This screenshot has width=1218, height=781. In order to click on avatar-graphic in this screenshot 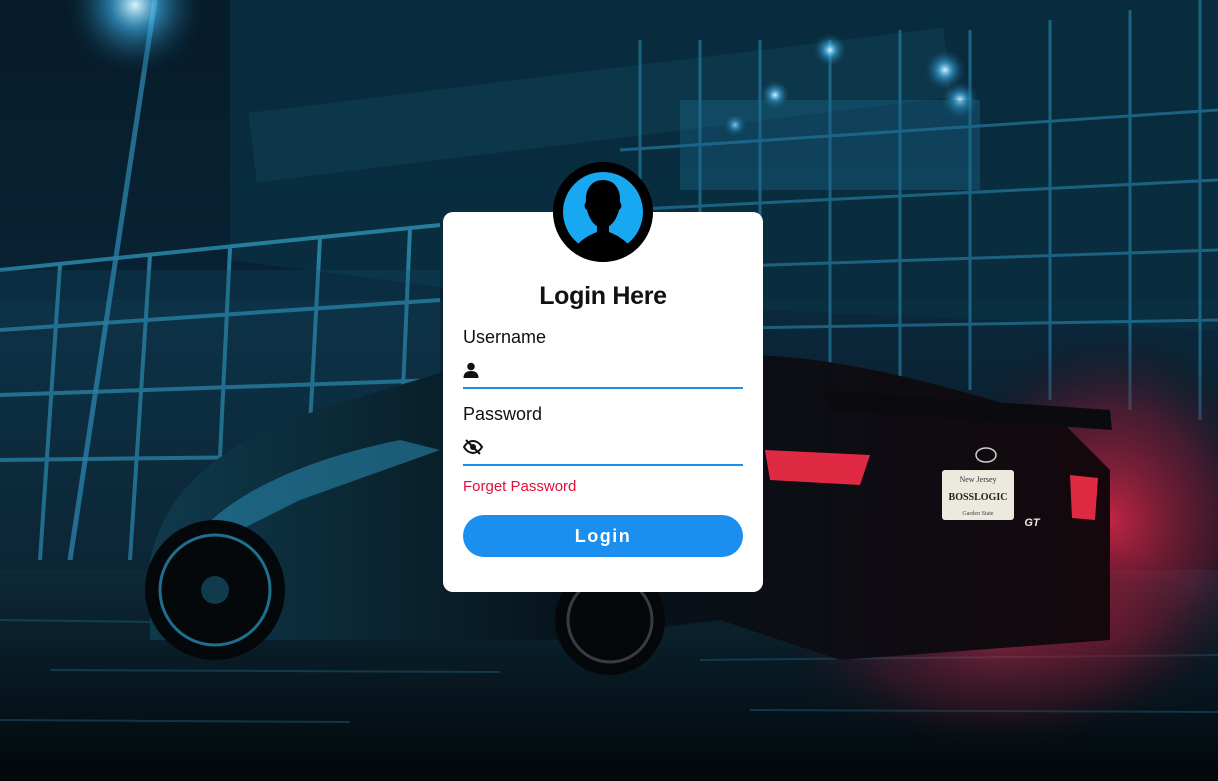, I will do `click(603, 212)`.